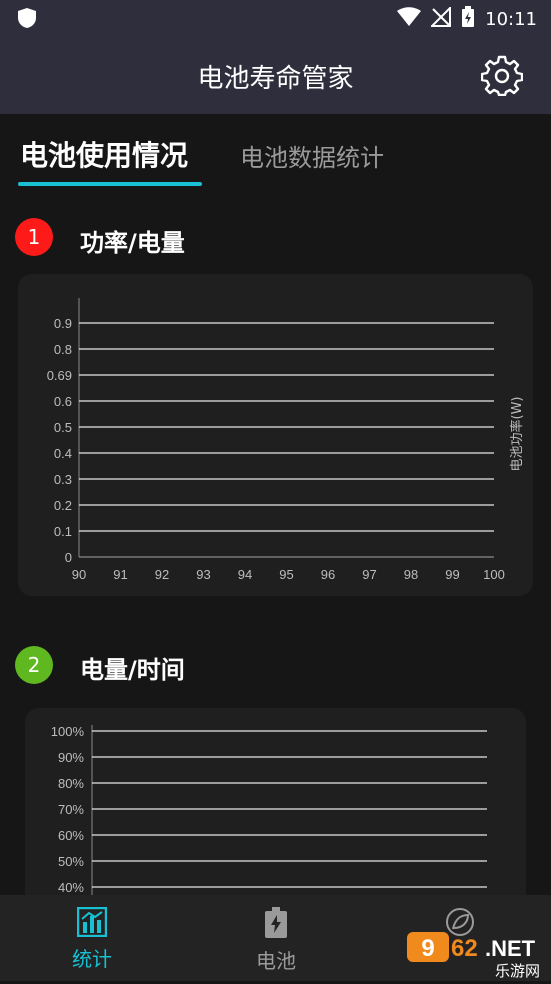 The image size is (551, 984). Describe the element at coordinates (203, 574) in the screenshot. I see `x-tick-label: 93` at that location.